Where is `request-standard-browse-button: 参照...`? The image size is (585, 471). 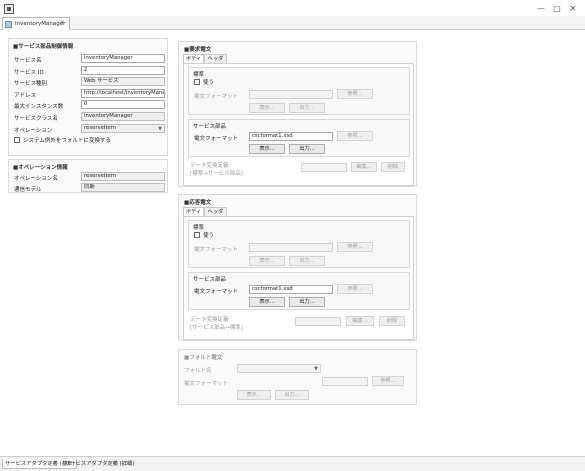 request-standard-browse-button: 参照... is located at coordinates (355, 94).